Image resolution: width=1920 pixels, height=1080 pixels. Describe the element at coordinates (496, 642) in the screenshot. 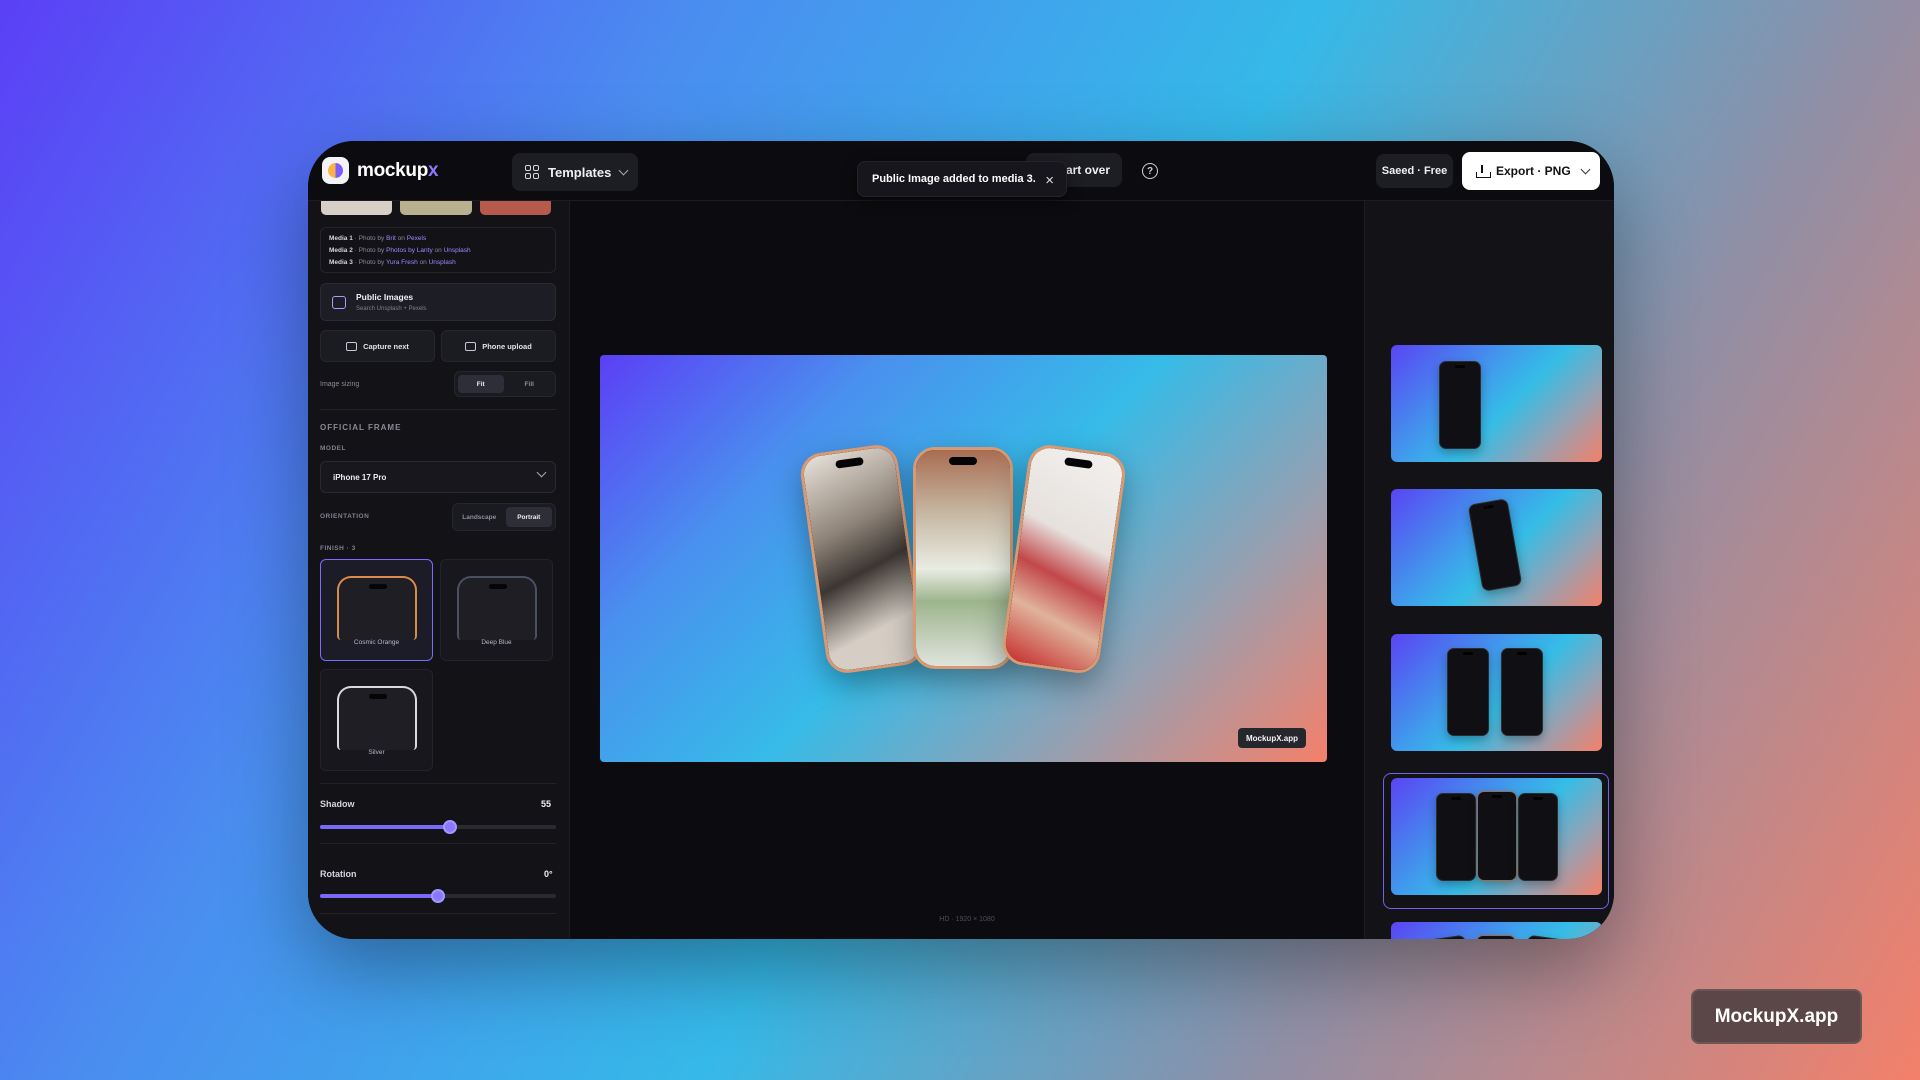

I see `finish-name: Deep Blue` at that location.